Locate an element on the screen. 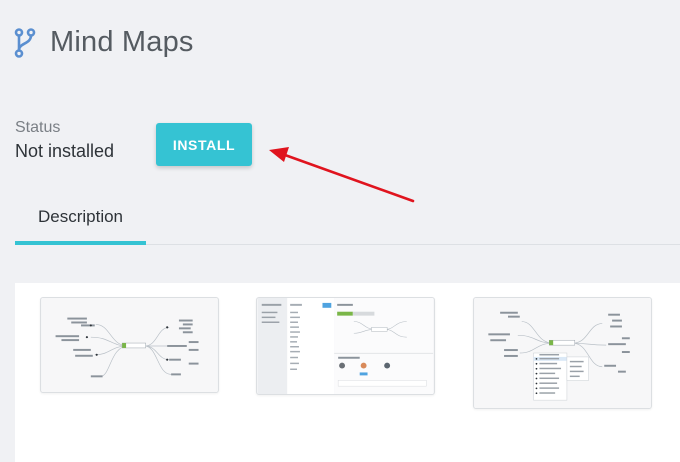 This screenshot has width=680, height=462. tab-description: Description is located at coordinates (80, 217).